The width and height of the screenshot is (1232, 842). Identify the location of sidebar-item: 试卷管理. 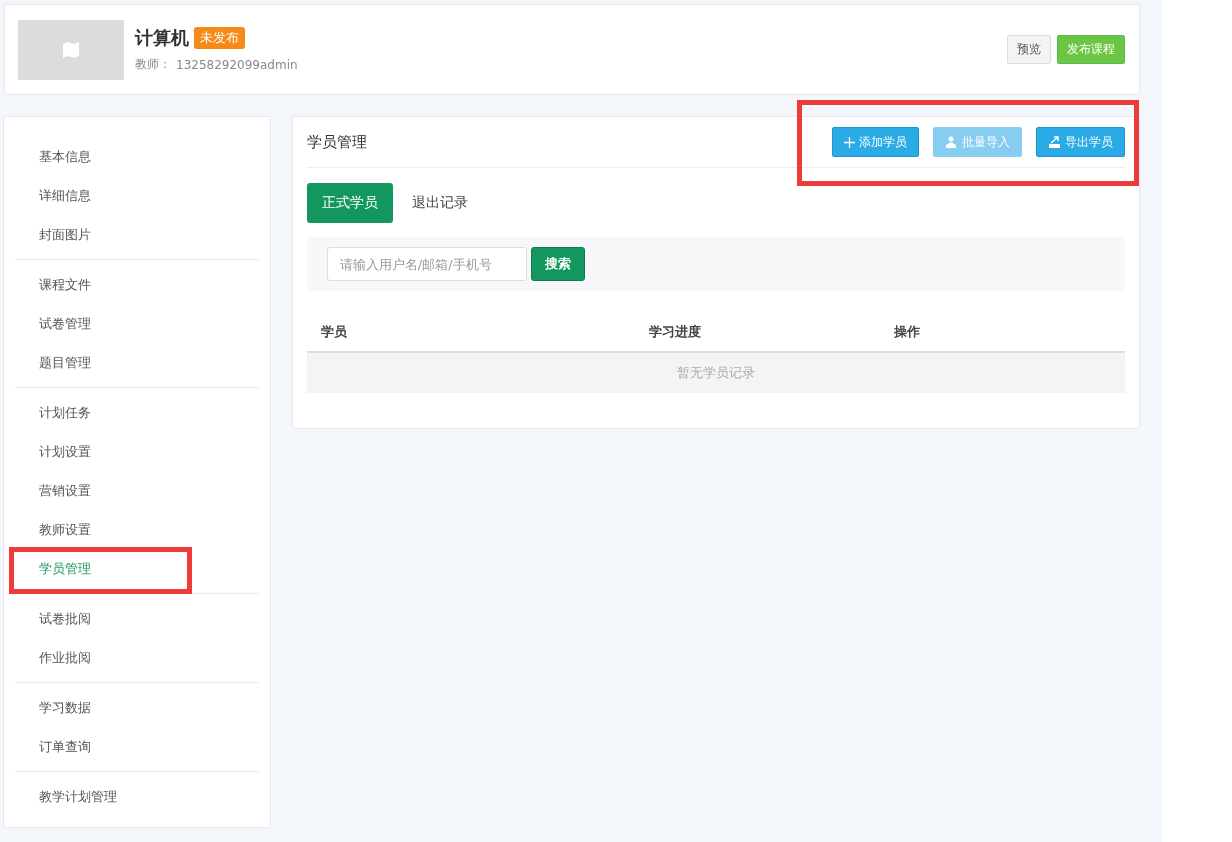
(137, 323).